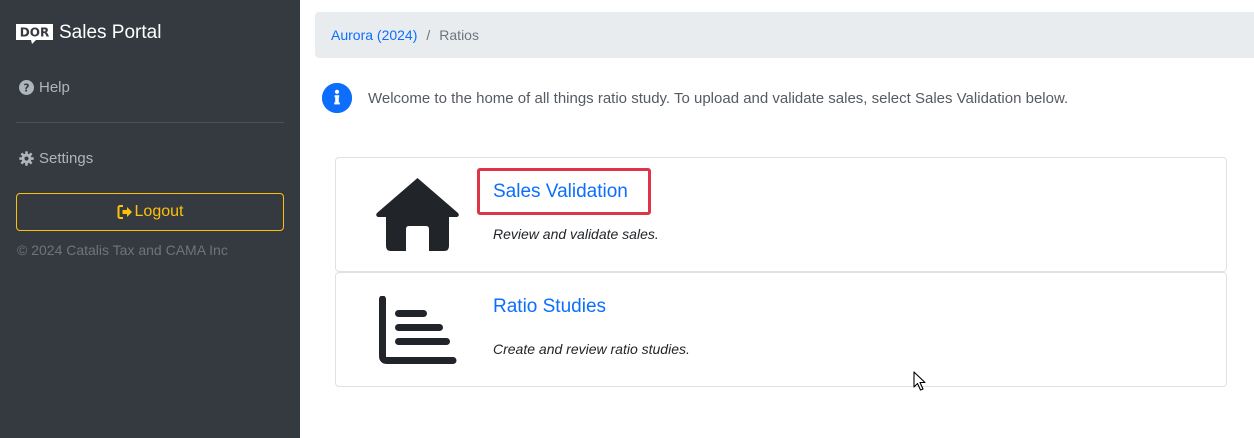 The image size is (1254, 438). I want to click on question-circle-icon: ?, so click(26, 87).